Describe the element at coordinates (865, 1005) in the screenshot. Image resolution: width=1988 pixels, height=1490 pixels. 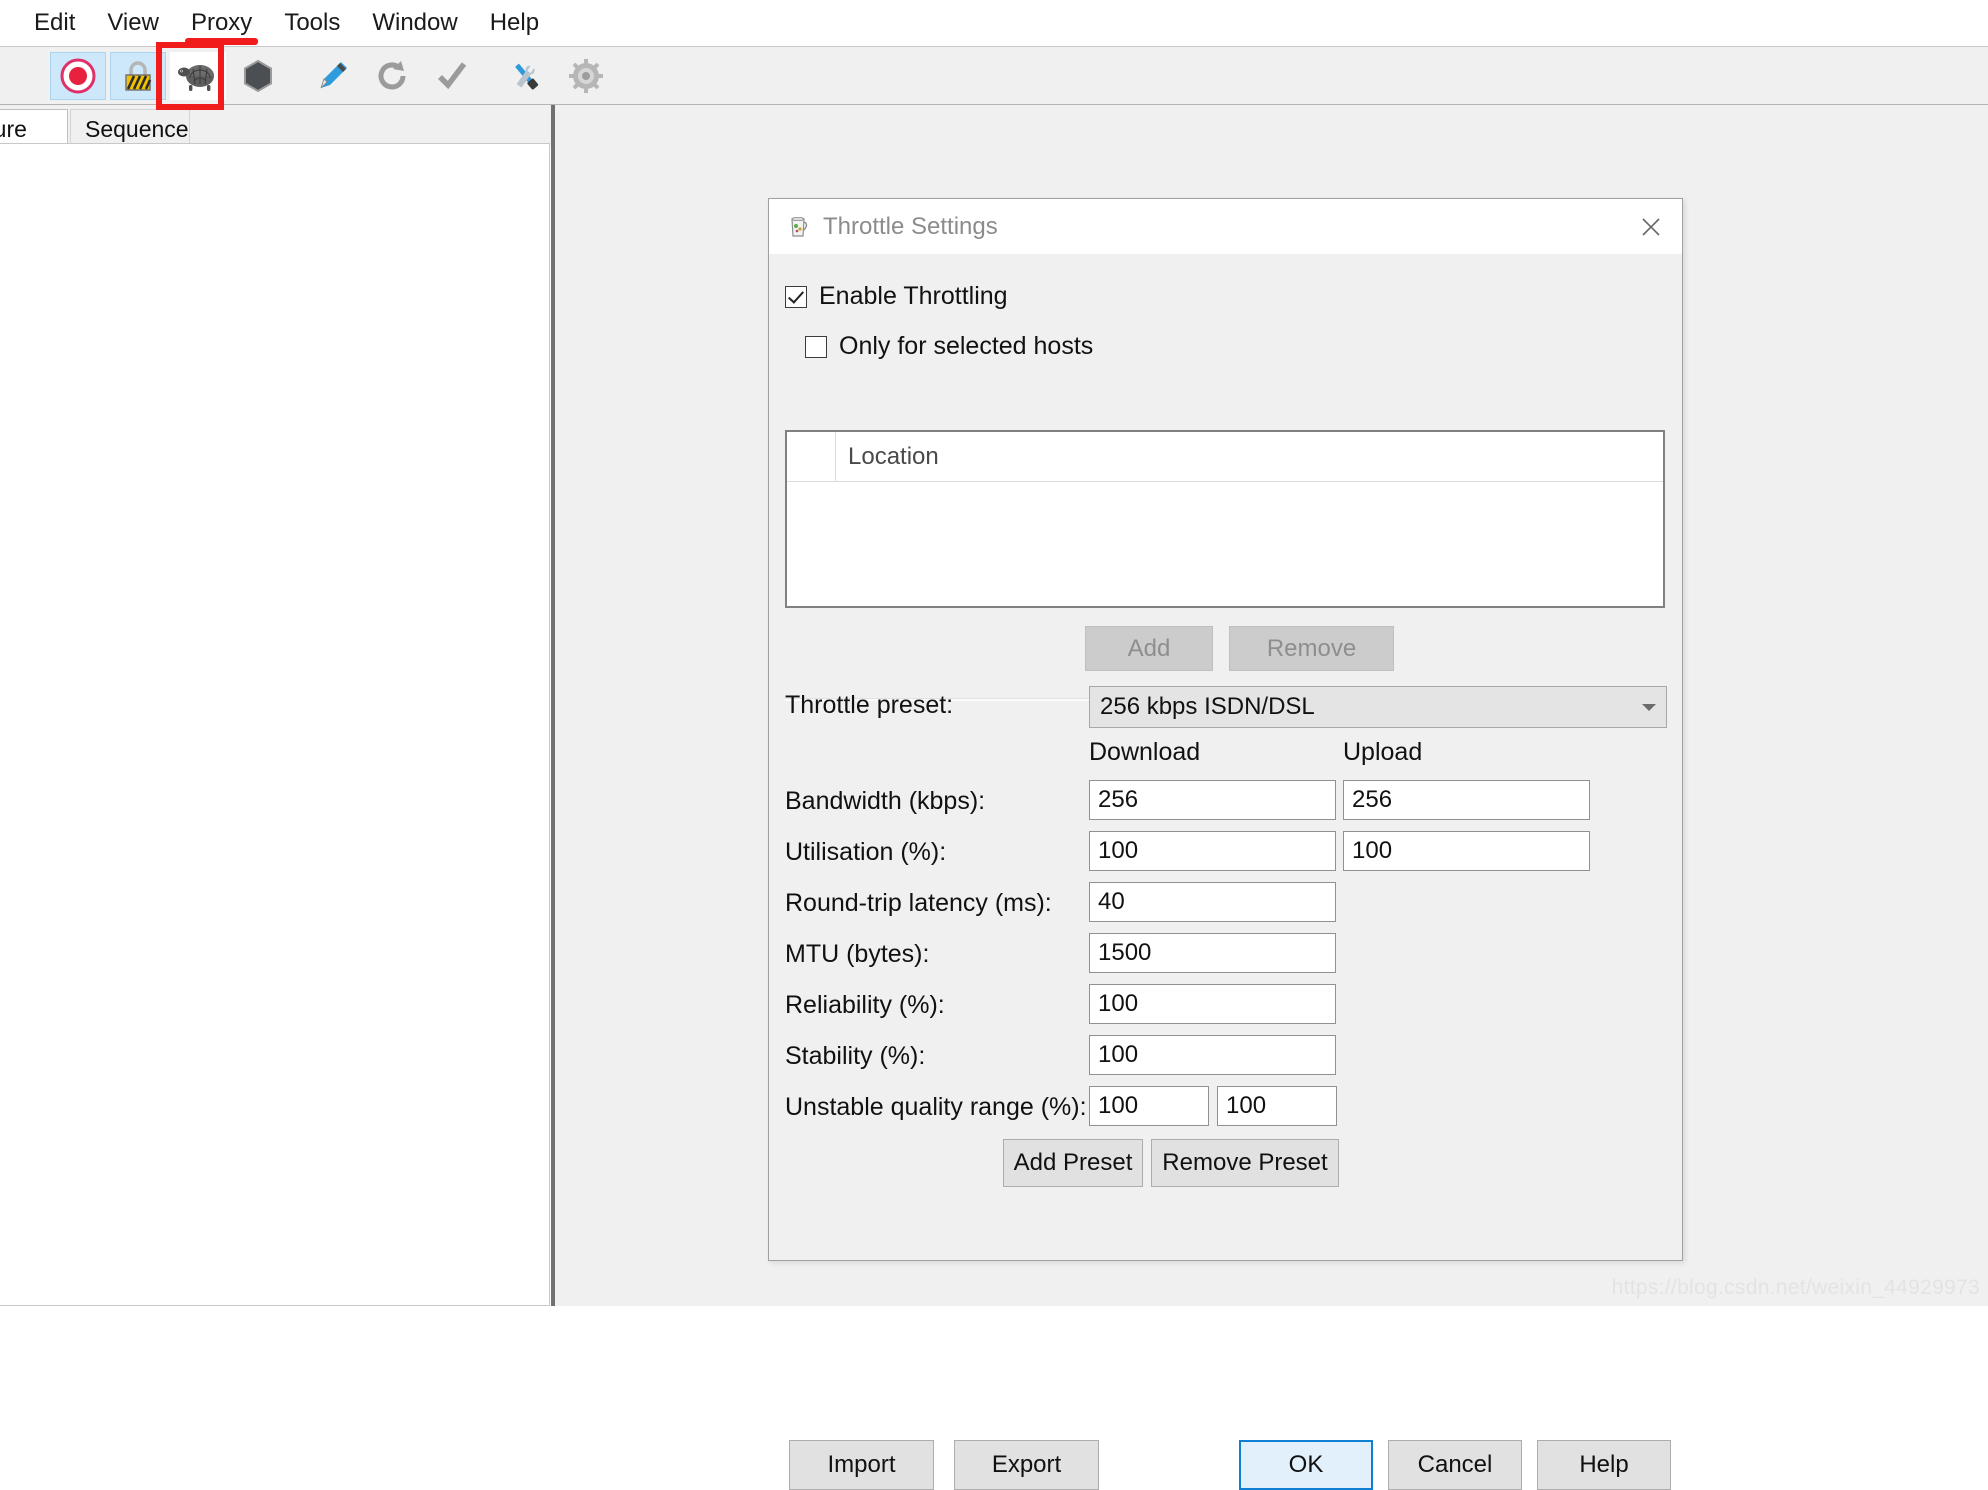
I see `reliability-label: Reliability (%):` at that location.